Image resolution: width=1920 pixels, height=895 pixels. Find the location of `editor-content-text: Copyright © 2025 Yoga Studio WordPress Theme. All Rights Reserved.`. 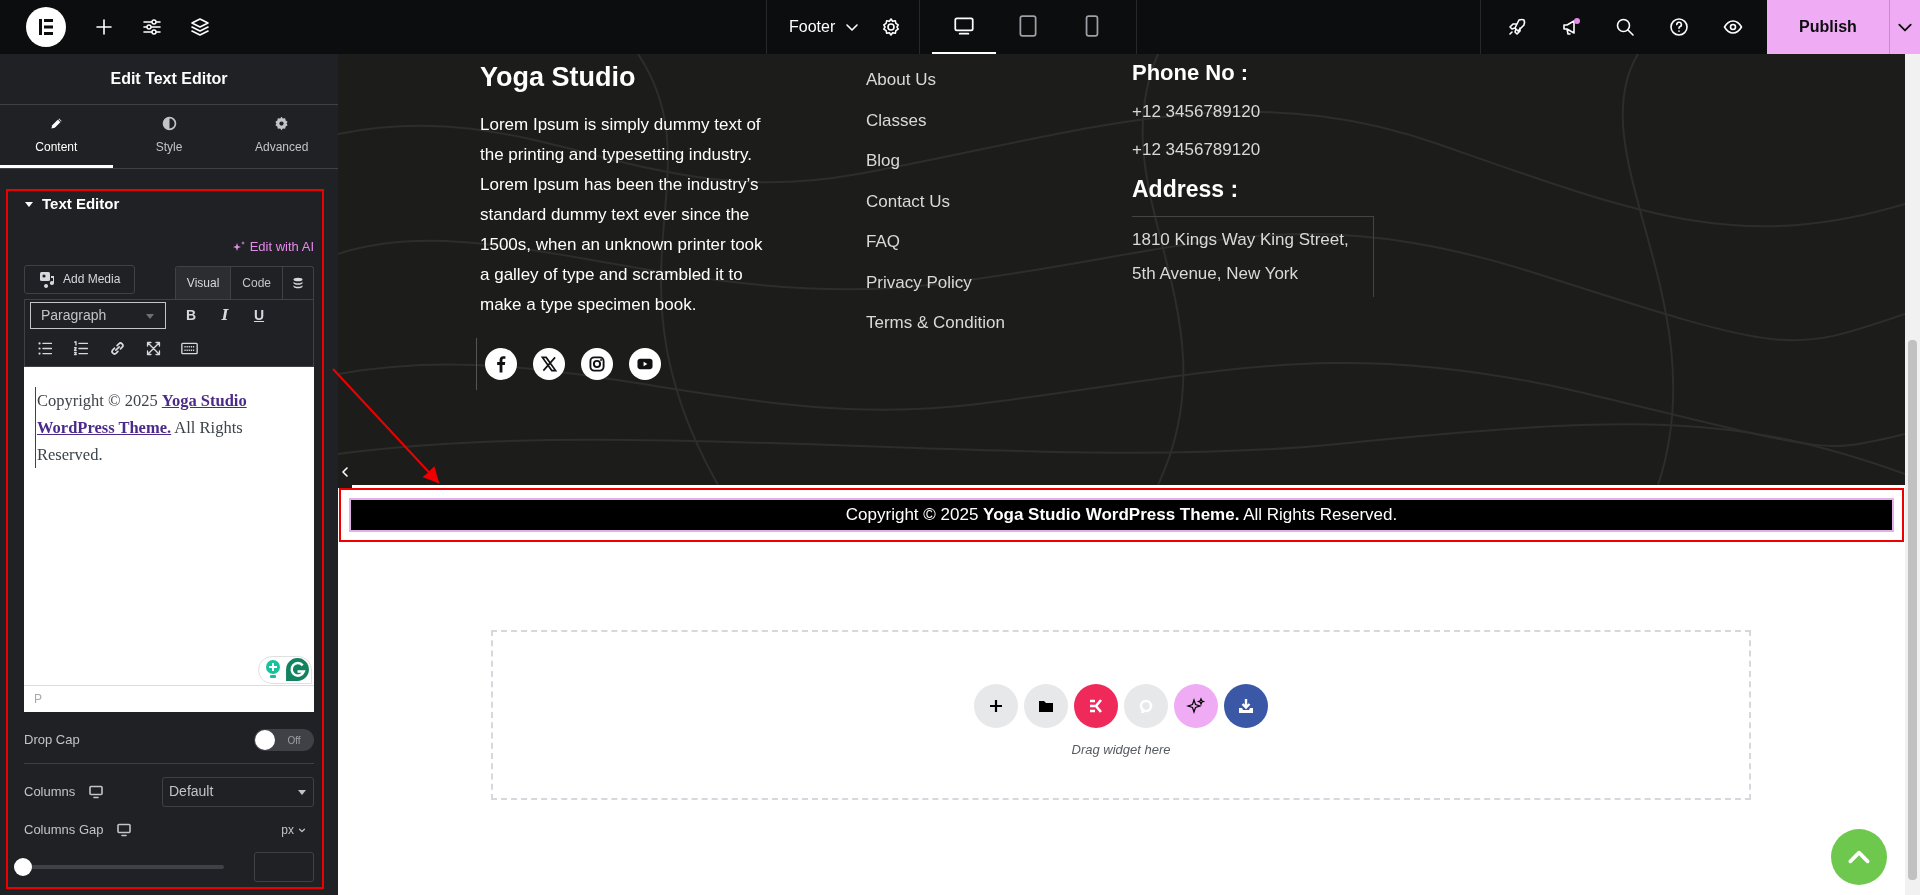

editor-content-text: Copyright © 2025 Yoga Studio WordPress Theme. All Rights Reserved. is located at coordinates (169, 427).